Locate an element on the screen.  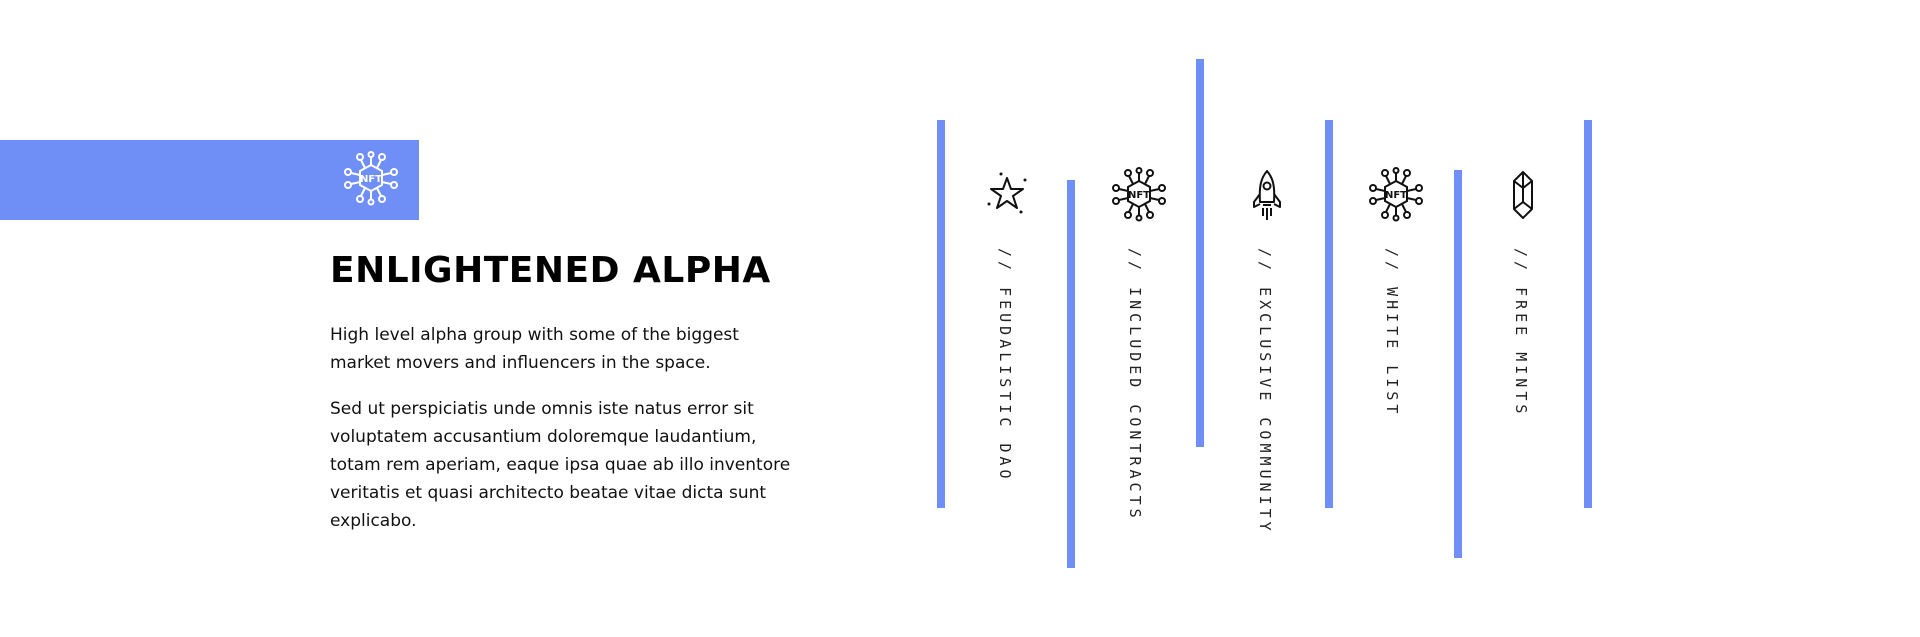
feature-label: // FREE MINTS is located at coordinates (1521, 333).